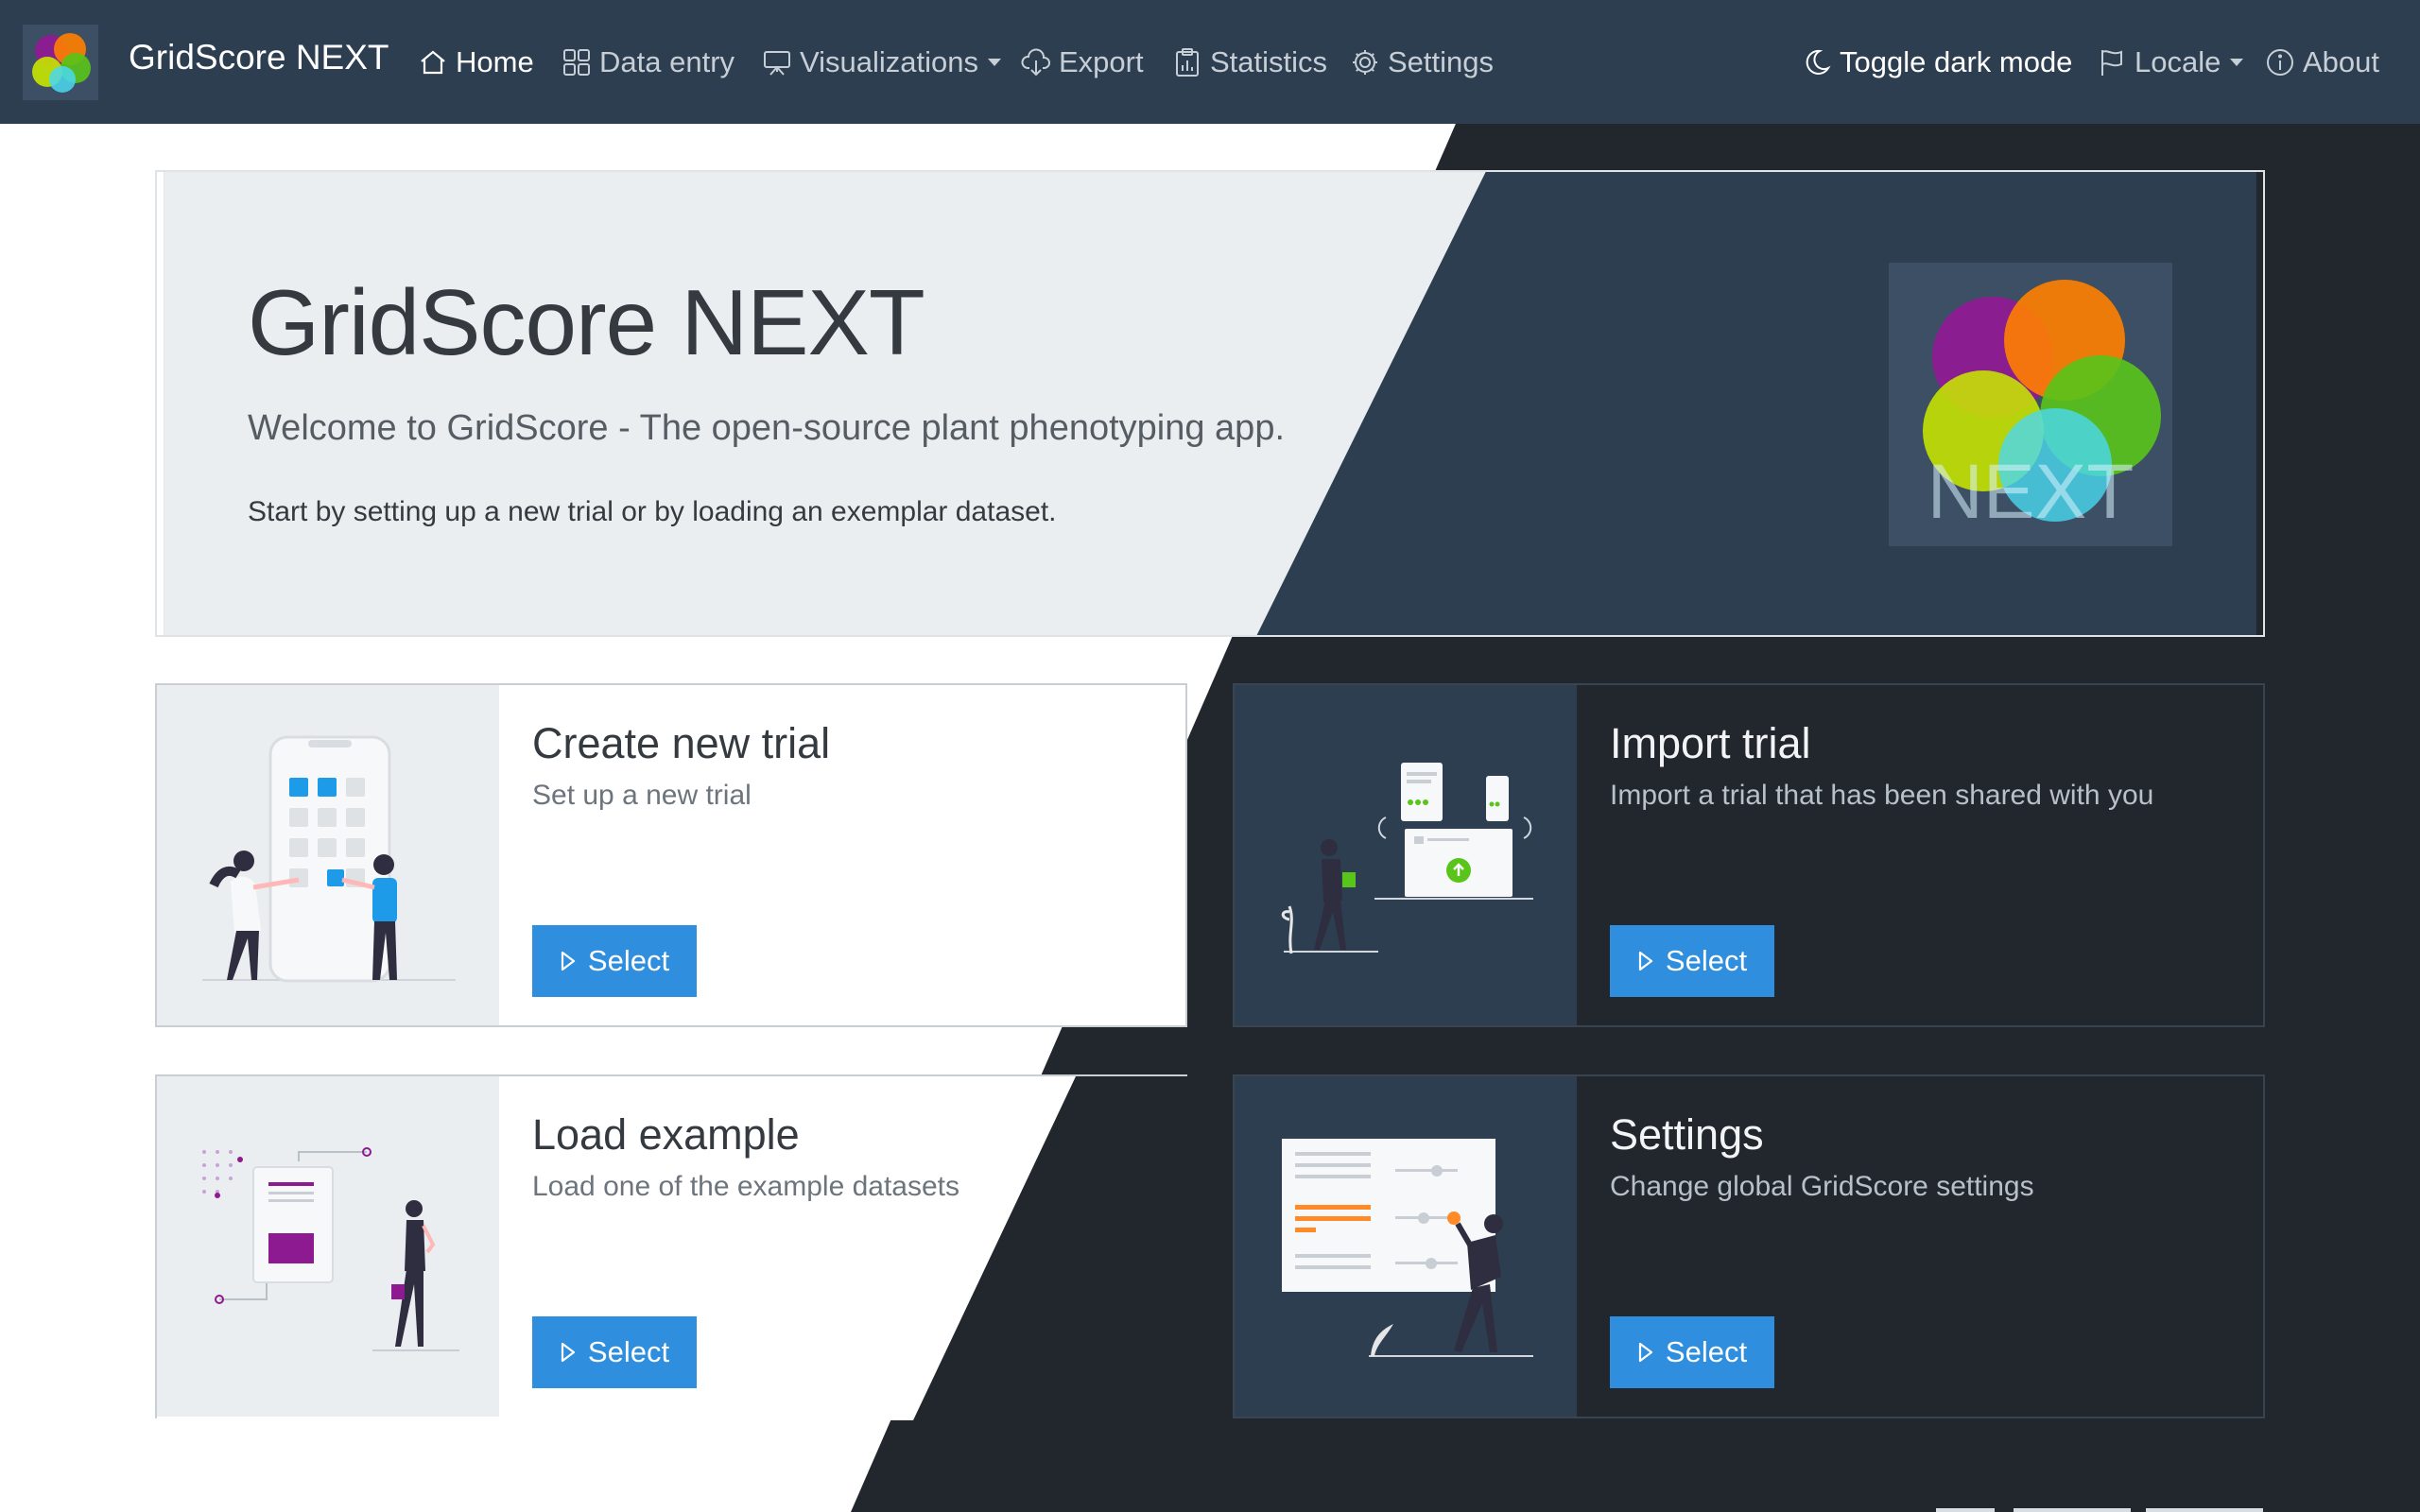  Describe the element at coordinates (777, 63) in the screenshot. I see `easel-icon` at that location.